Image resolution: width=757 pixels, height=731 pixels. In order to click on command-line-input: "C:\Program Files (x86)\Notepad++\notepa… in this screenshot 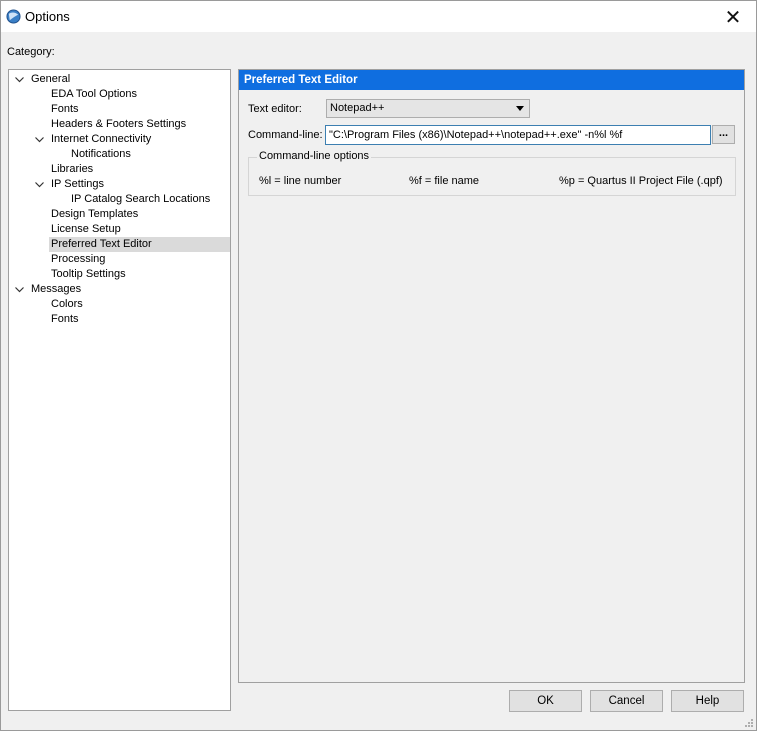, I will do `click(518, 135)`.